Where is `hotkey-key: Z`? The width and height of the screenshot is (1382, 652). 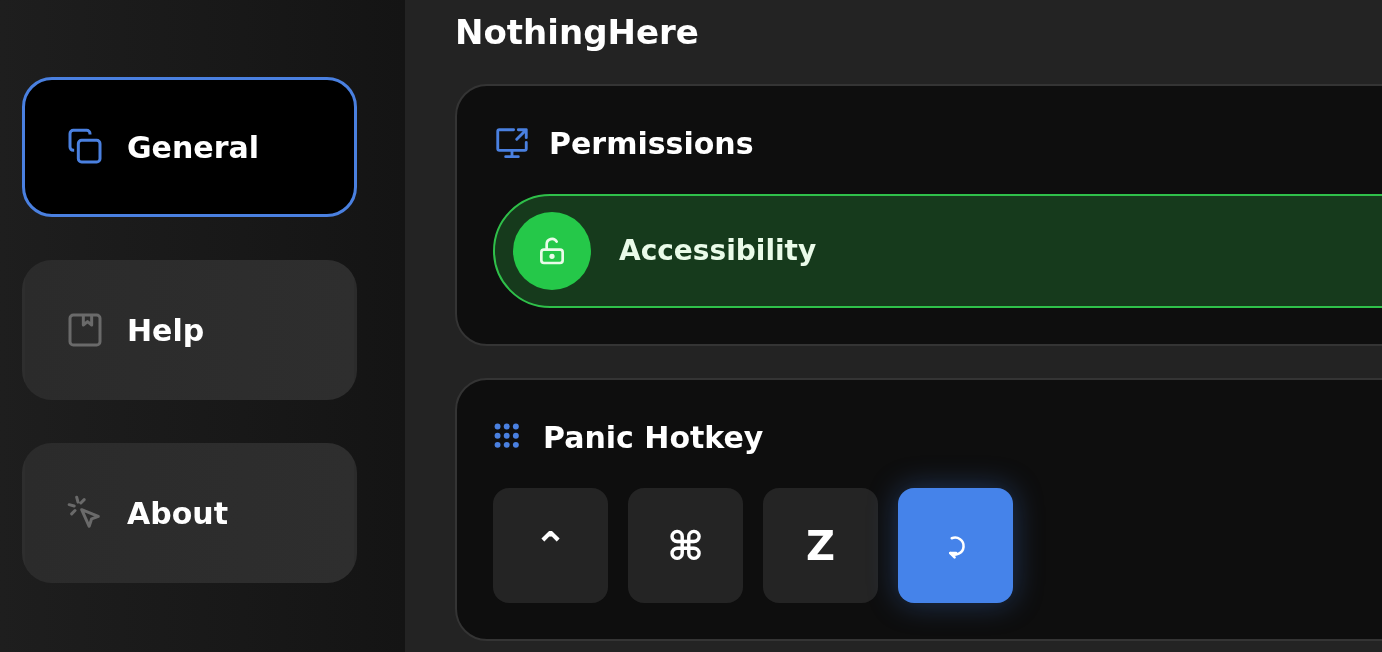
hotkey-key: Z is located at coordinates (820, 545).